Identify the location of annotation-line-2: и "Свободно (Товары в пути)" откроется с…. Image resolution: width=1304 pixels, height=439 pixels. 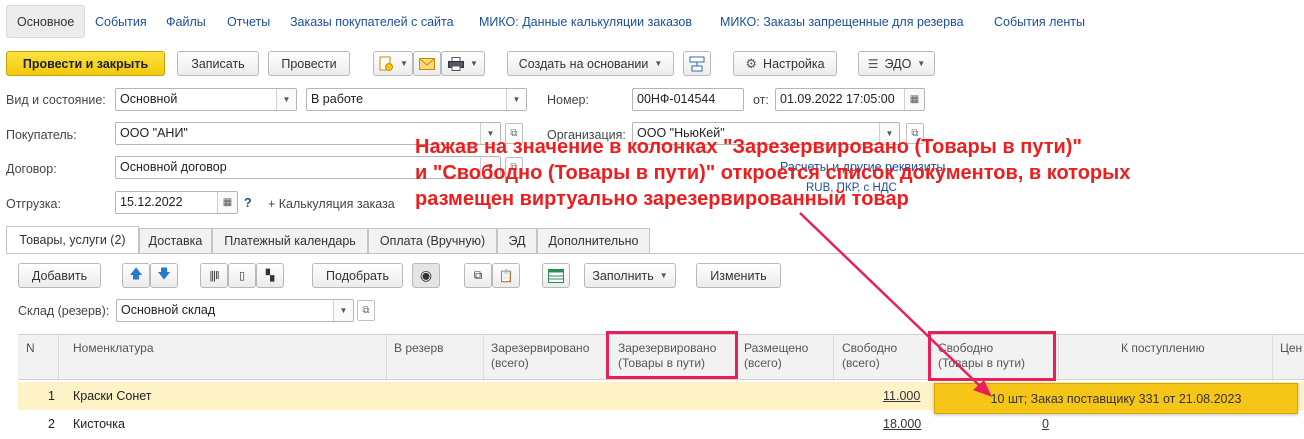
(773, 173).